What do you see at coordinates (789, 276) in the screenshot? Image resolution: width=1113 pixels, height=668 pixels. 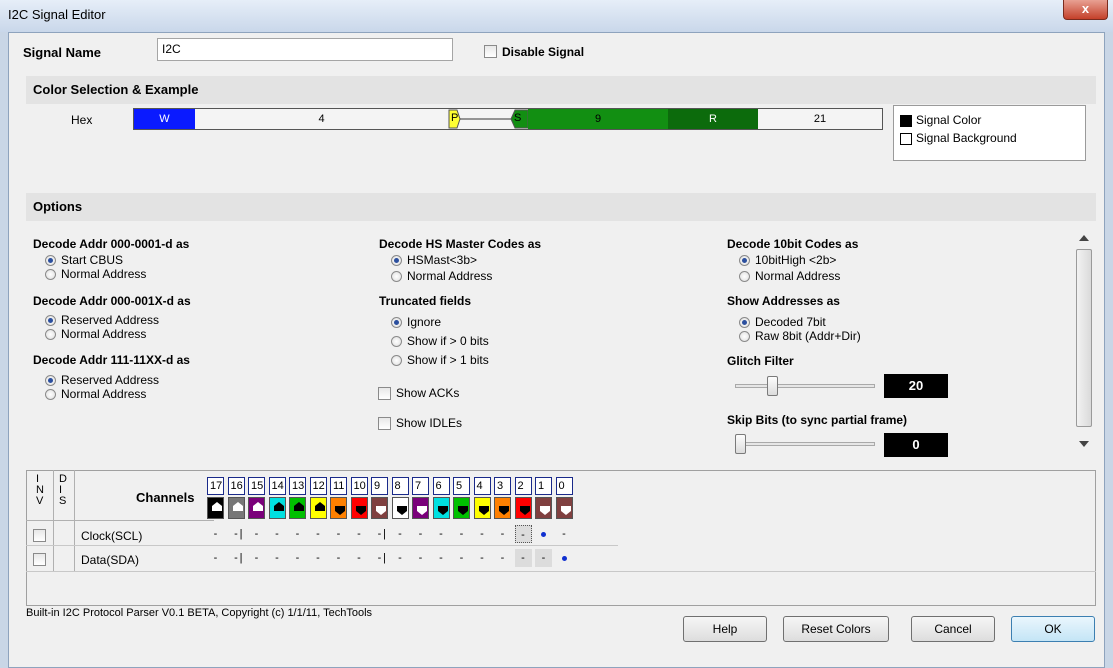 I see `tenbit-normal-option: Normal Address` at bounding box center [789, 276].